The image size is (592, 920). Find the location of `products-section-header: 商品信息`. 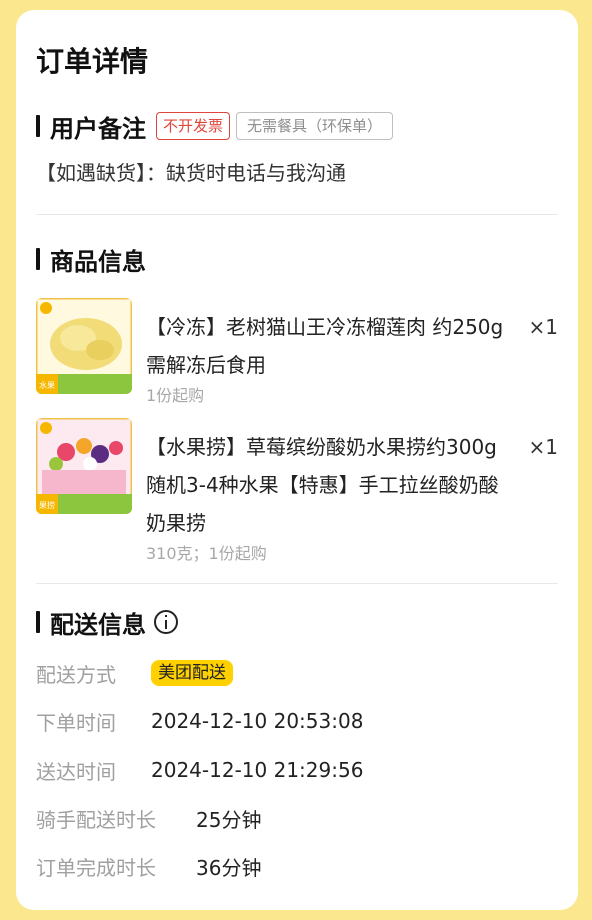

products-section-header: 商品信息 is located at coordinates (91, 259).